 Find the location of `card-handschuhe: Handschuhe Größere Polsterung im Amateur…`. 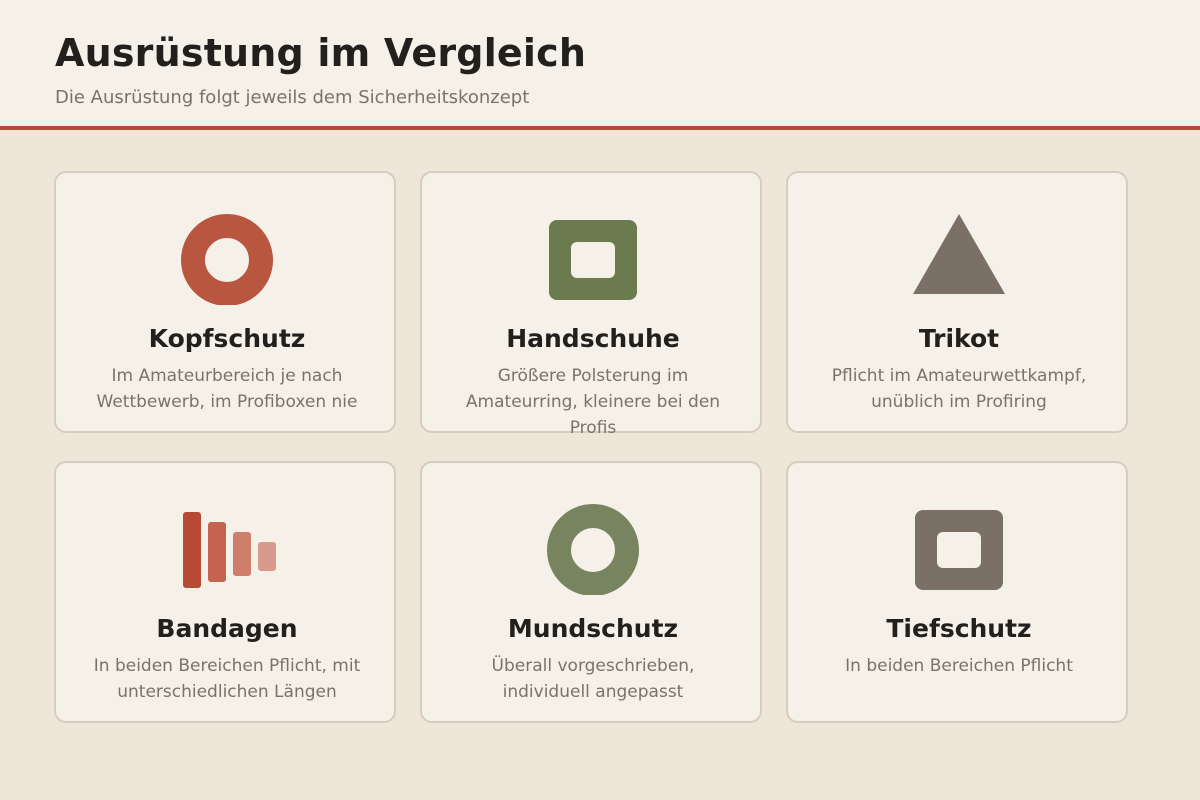

card-handschuhe: Handschuhe Größere Polsterung im Amateur… is located at coordinates (592, 304).